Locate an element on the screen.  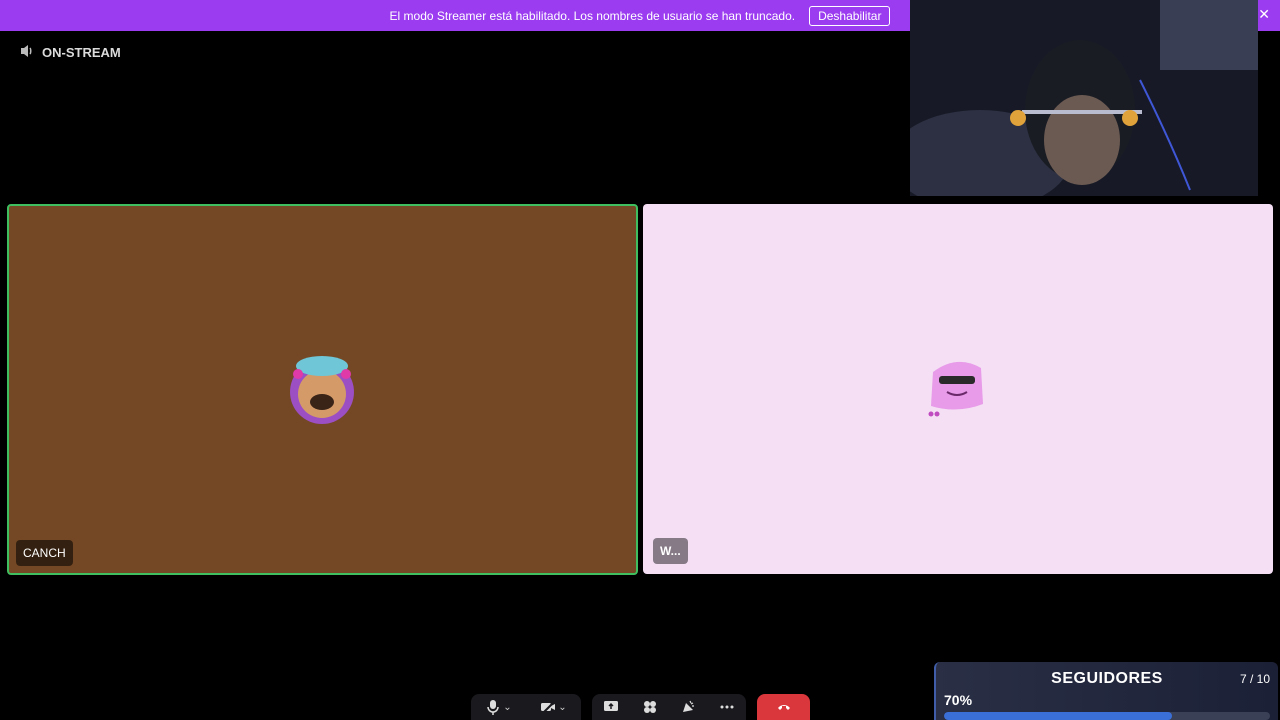
followers-goal-widget: SEGUIDORES 7 / 10 70% is located at coordinates (1106, 691).